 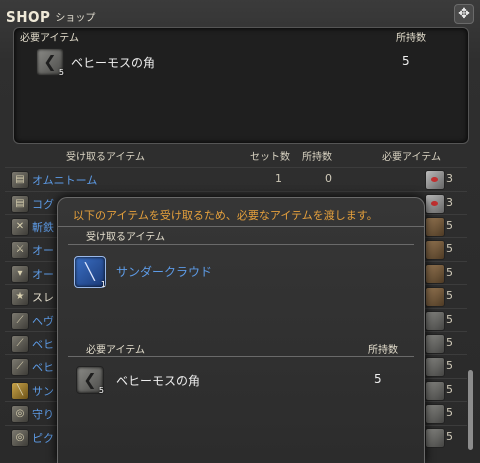 What do you see at coordinates (90, 272) in the screenshot?
I see `staff-icon: ╲ 1` at bounding box center [90, 272].